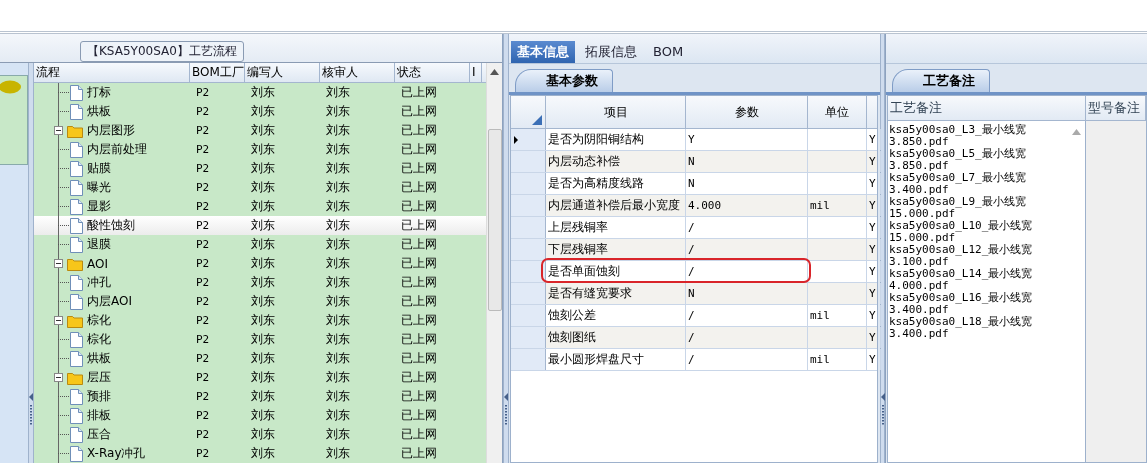 This screenshot has width=1147, height=463. Describe the element at coordinates (494, 72) in the screenshot. I see `scroll-up-icon` at that location.